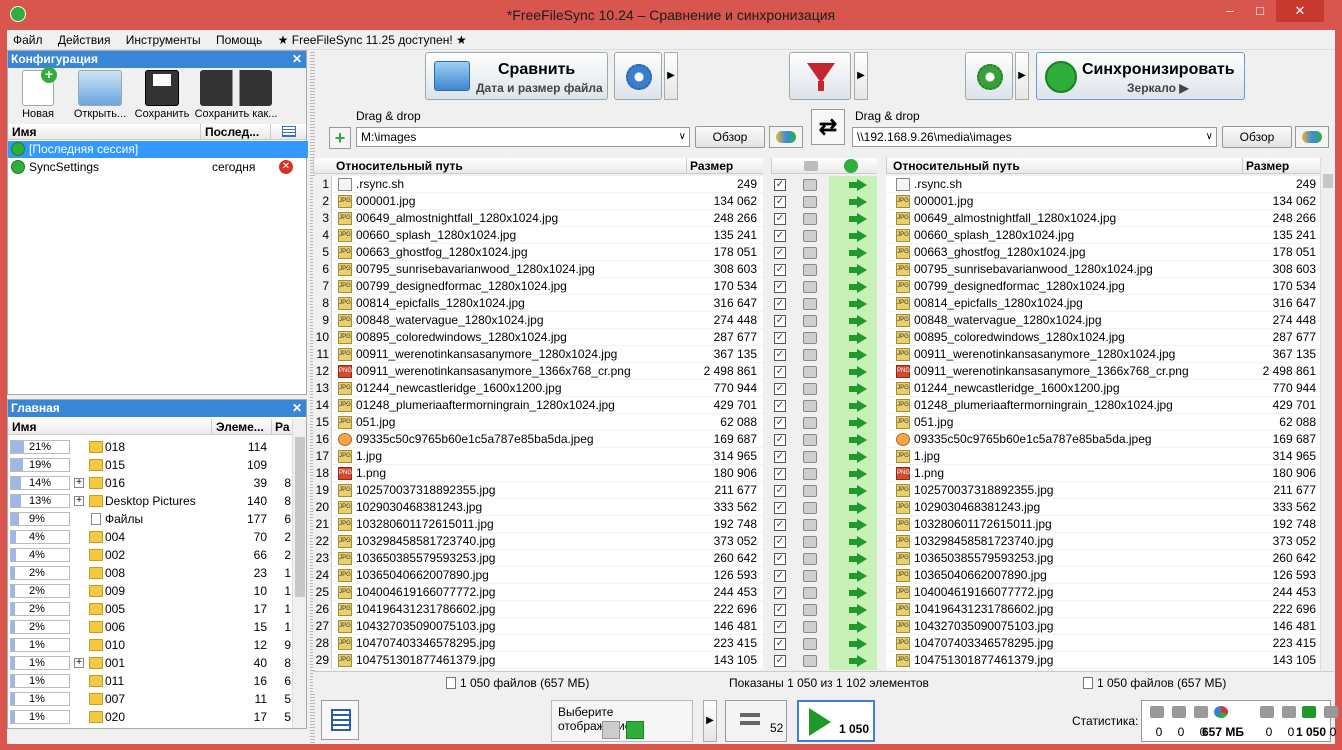 The image size is (1342, 750). Describe the element at coordinates (1327, 414) in the screenshot. I see `grid-scrollbar` at that location.